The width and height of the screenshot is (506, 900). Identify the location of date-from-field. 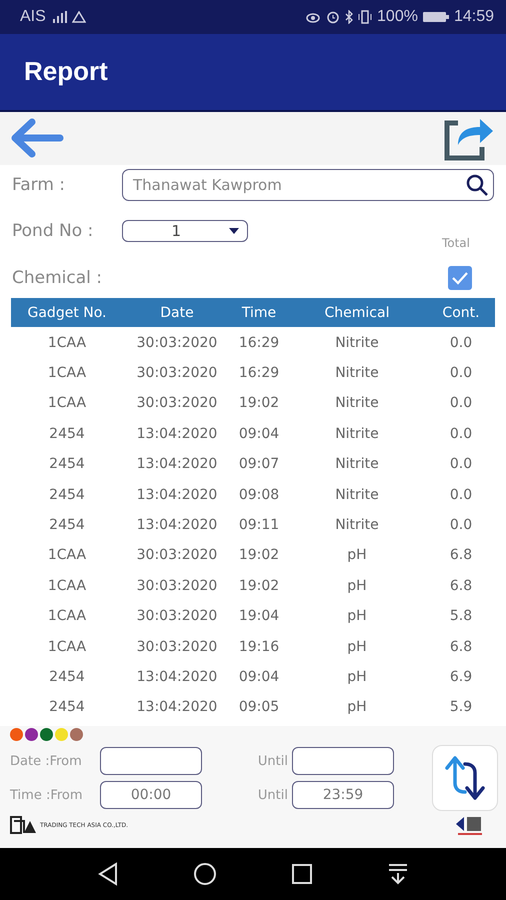
(151, 761).